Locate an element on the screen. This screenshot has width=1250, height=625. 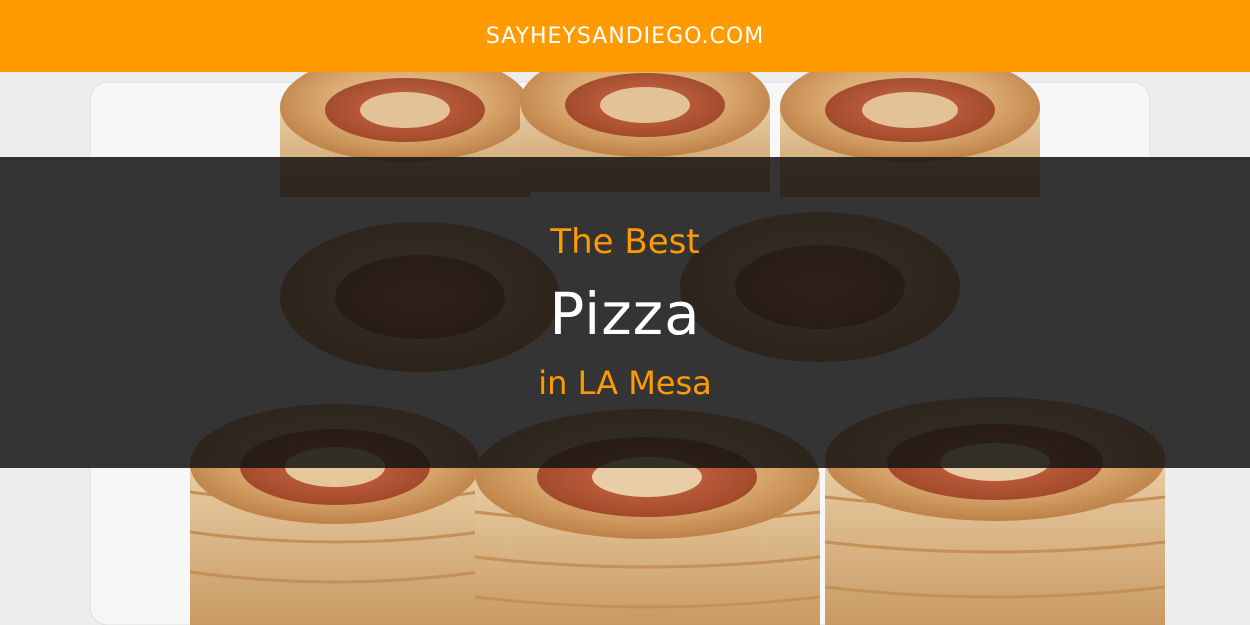
headline-location: in LA Mesa is located at coordinates (625, 383).